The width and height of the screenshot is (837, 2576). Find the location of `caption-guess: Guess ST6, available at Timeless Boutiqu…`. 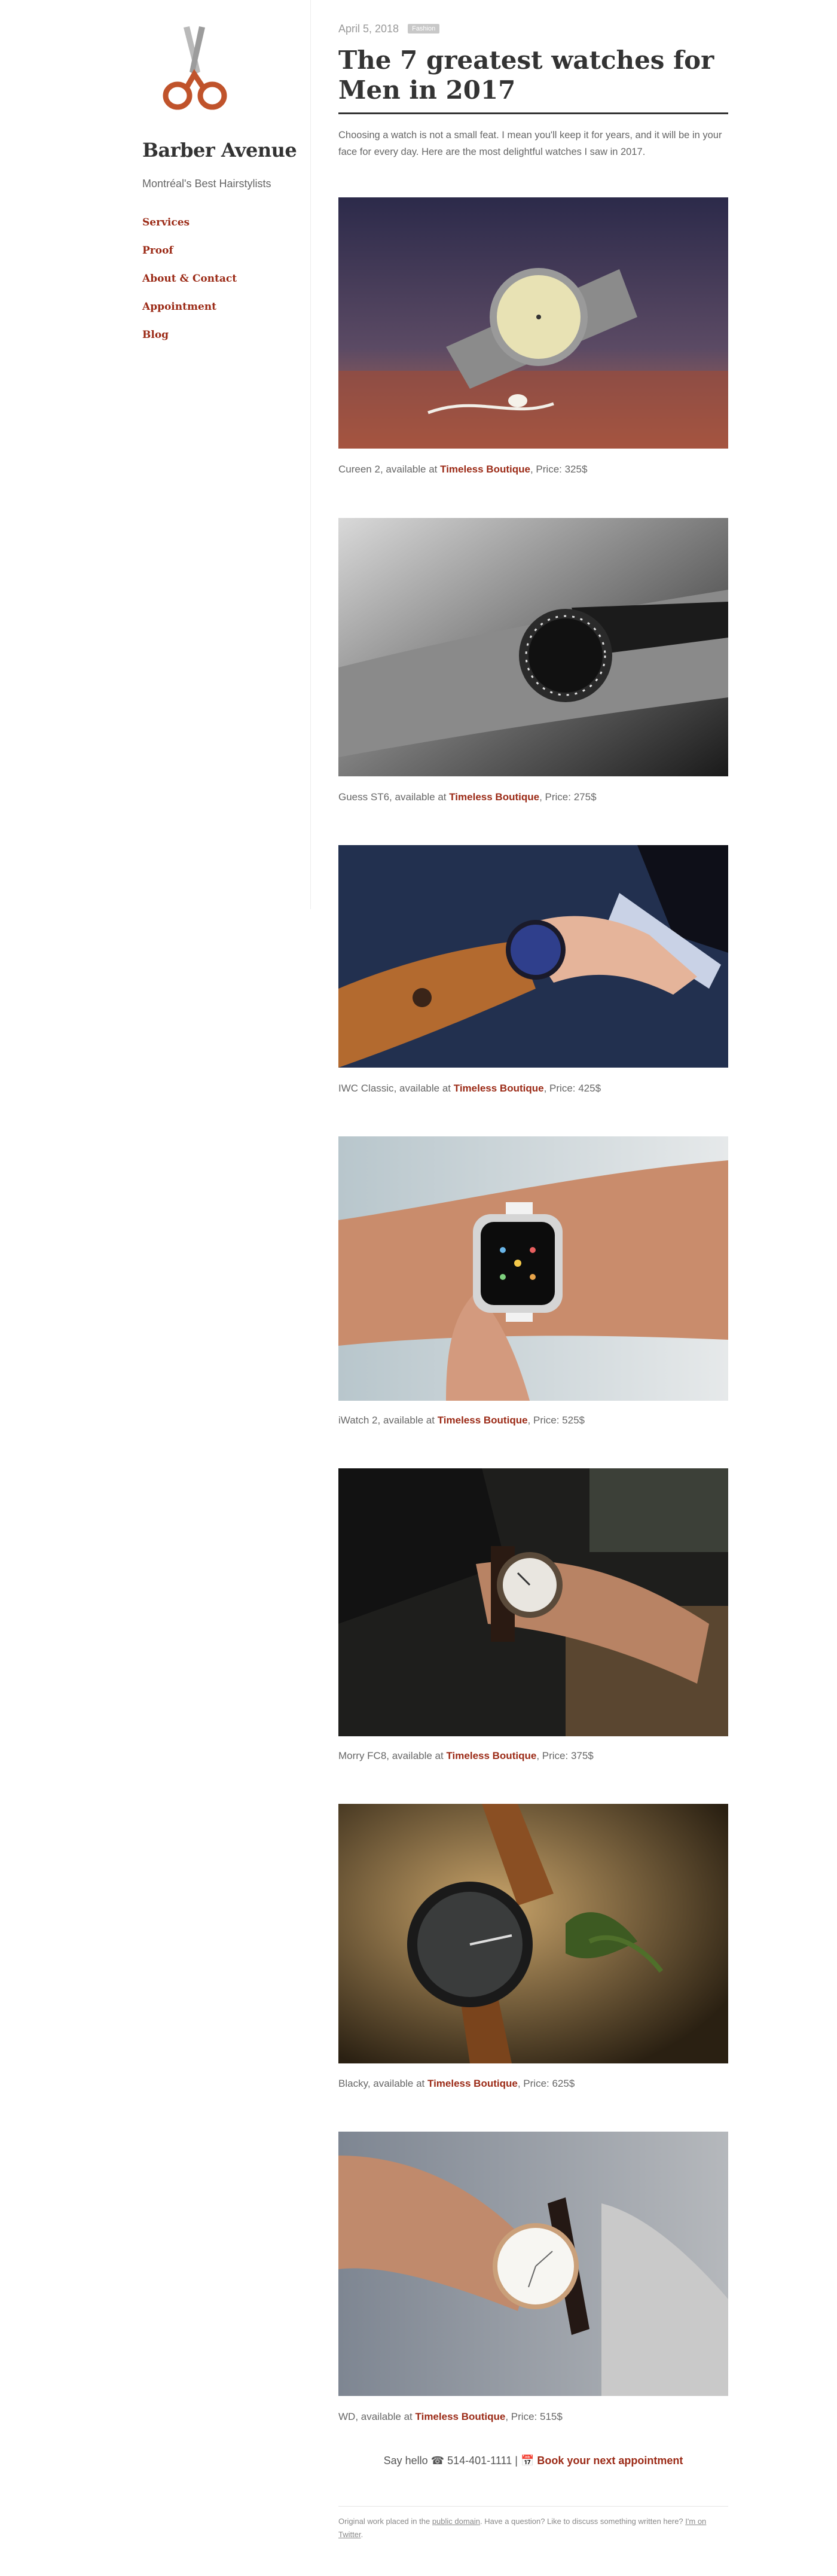

caption-guess: Guess ST6, available at Timeless Boutiqu… is located at coordinates (467, 797).